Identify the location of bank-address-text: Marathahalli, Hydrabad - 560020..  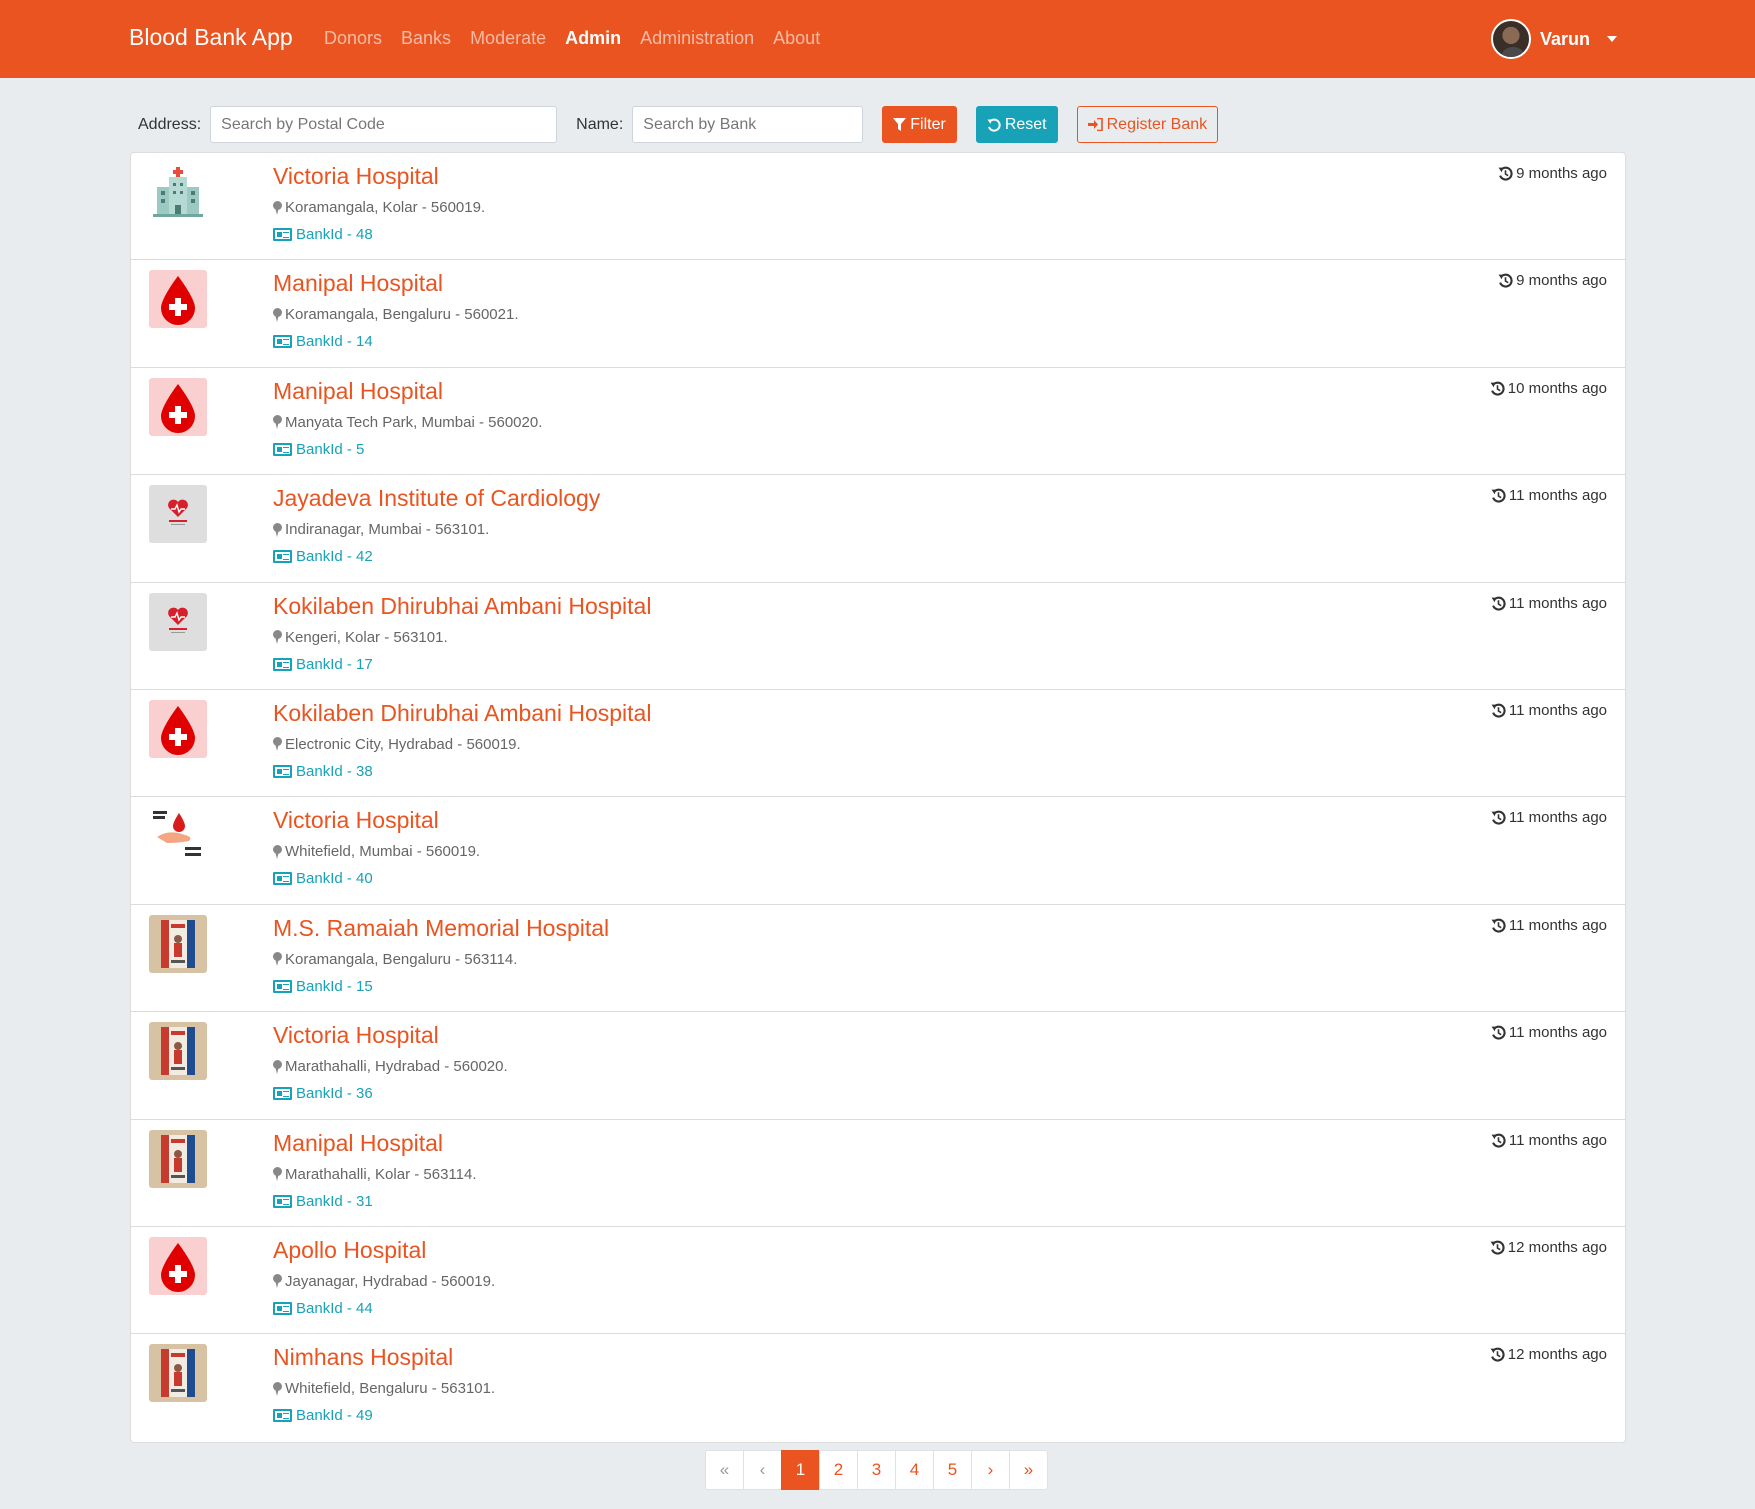
(396, 1067).